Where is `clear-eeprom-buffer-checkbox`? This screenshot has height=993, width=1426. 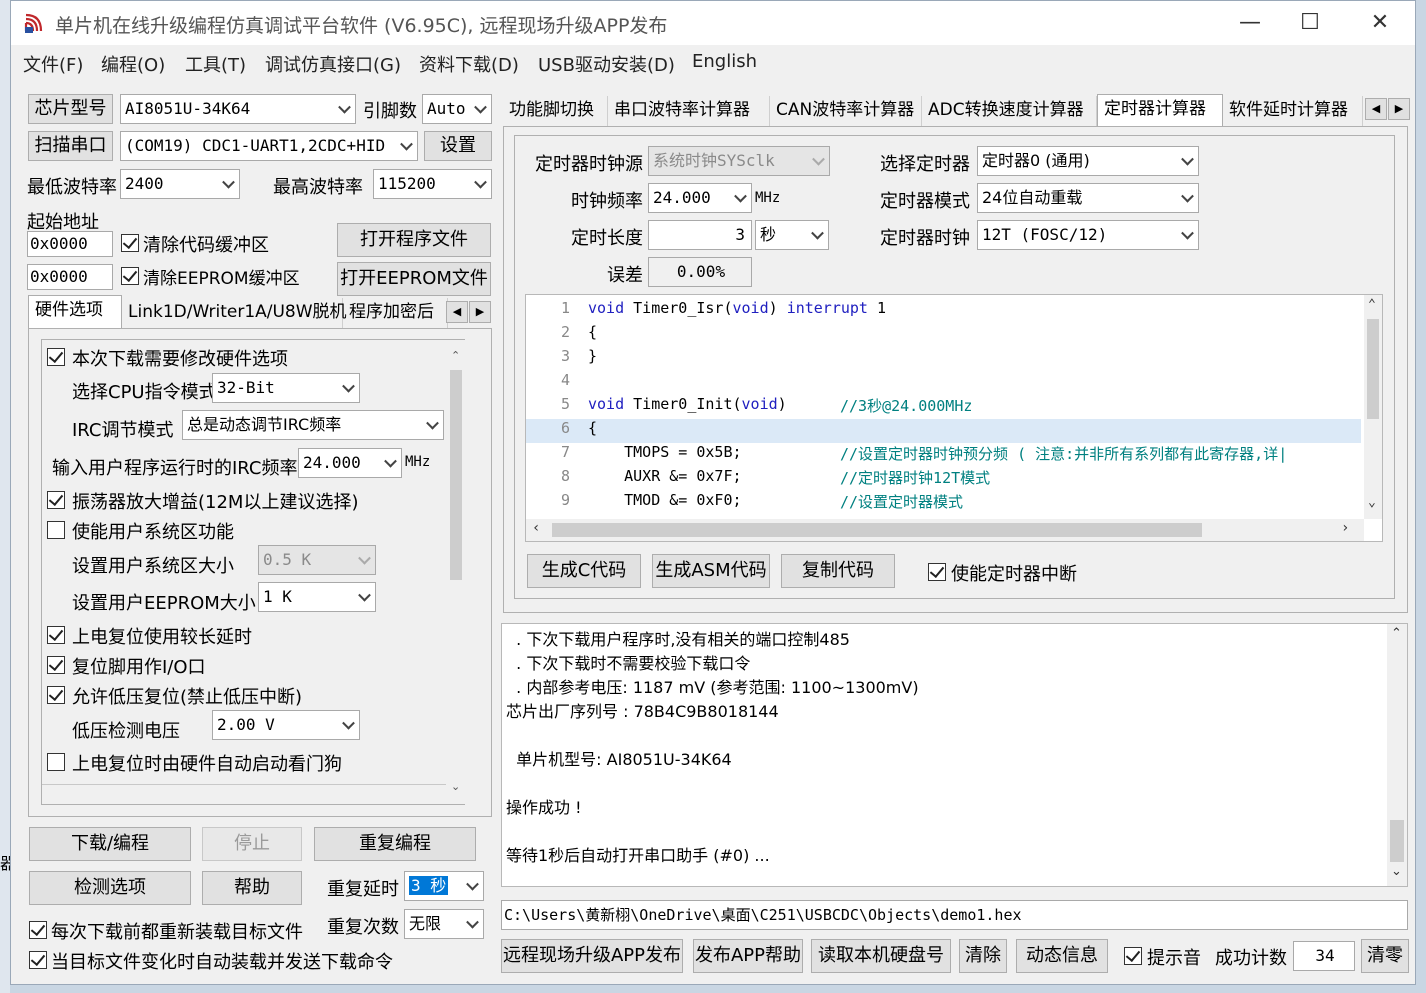
clear-eeprom-buffer-checkbox is located at coordinates (130, 276).